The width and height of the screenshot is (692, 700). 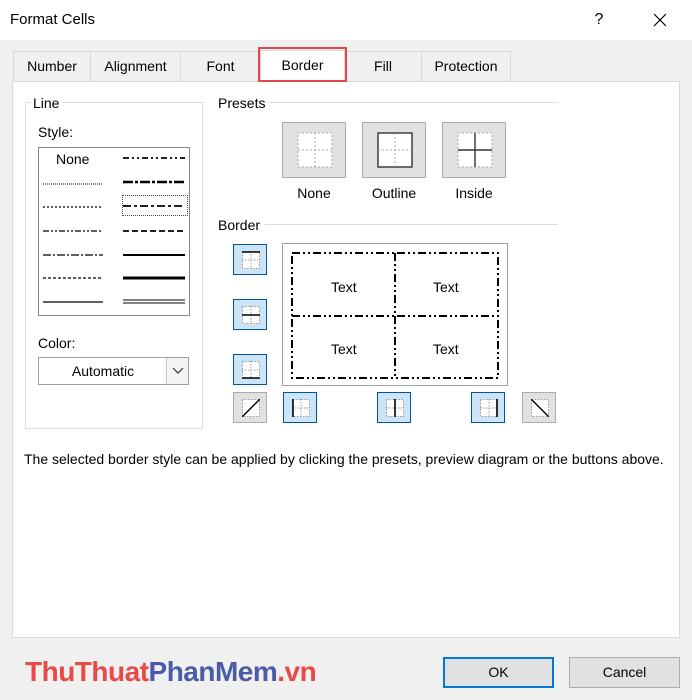 What do you see at coordinates (52, 66) in the screenshot?
I see `tab-number: Number` at bounding box center [52, 66].